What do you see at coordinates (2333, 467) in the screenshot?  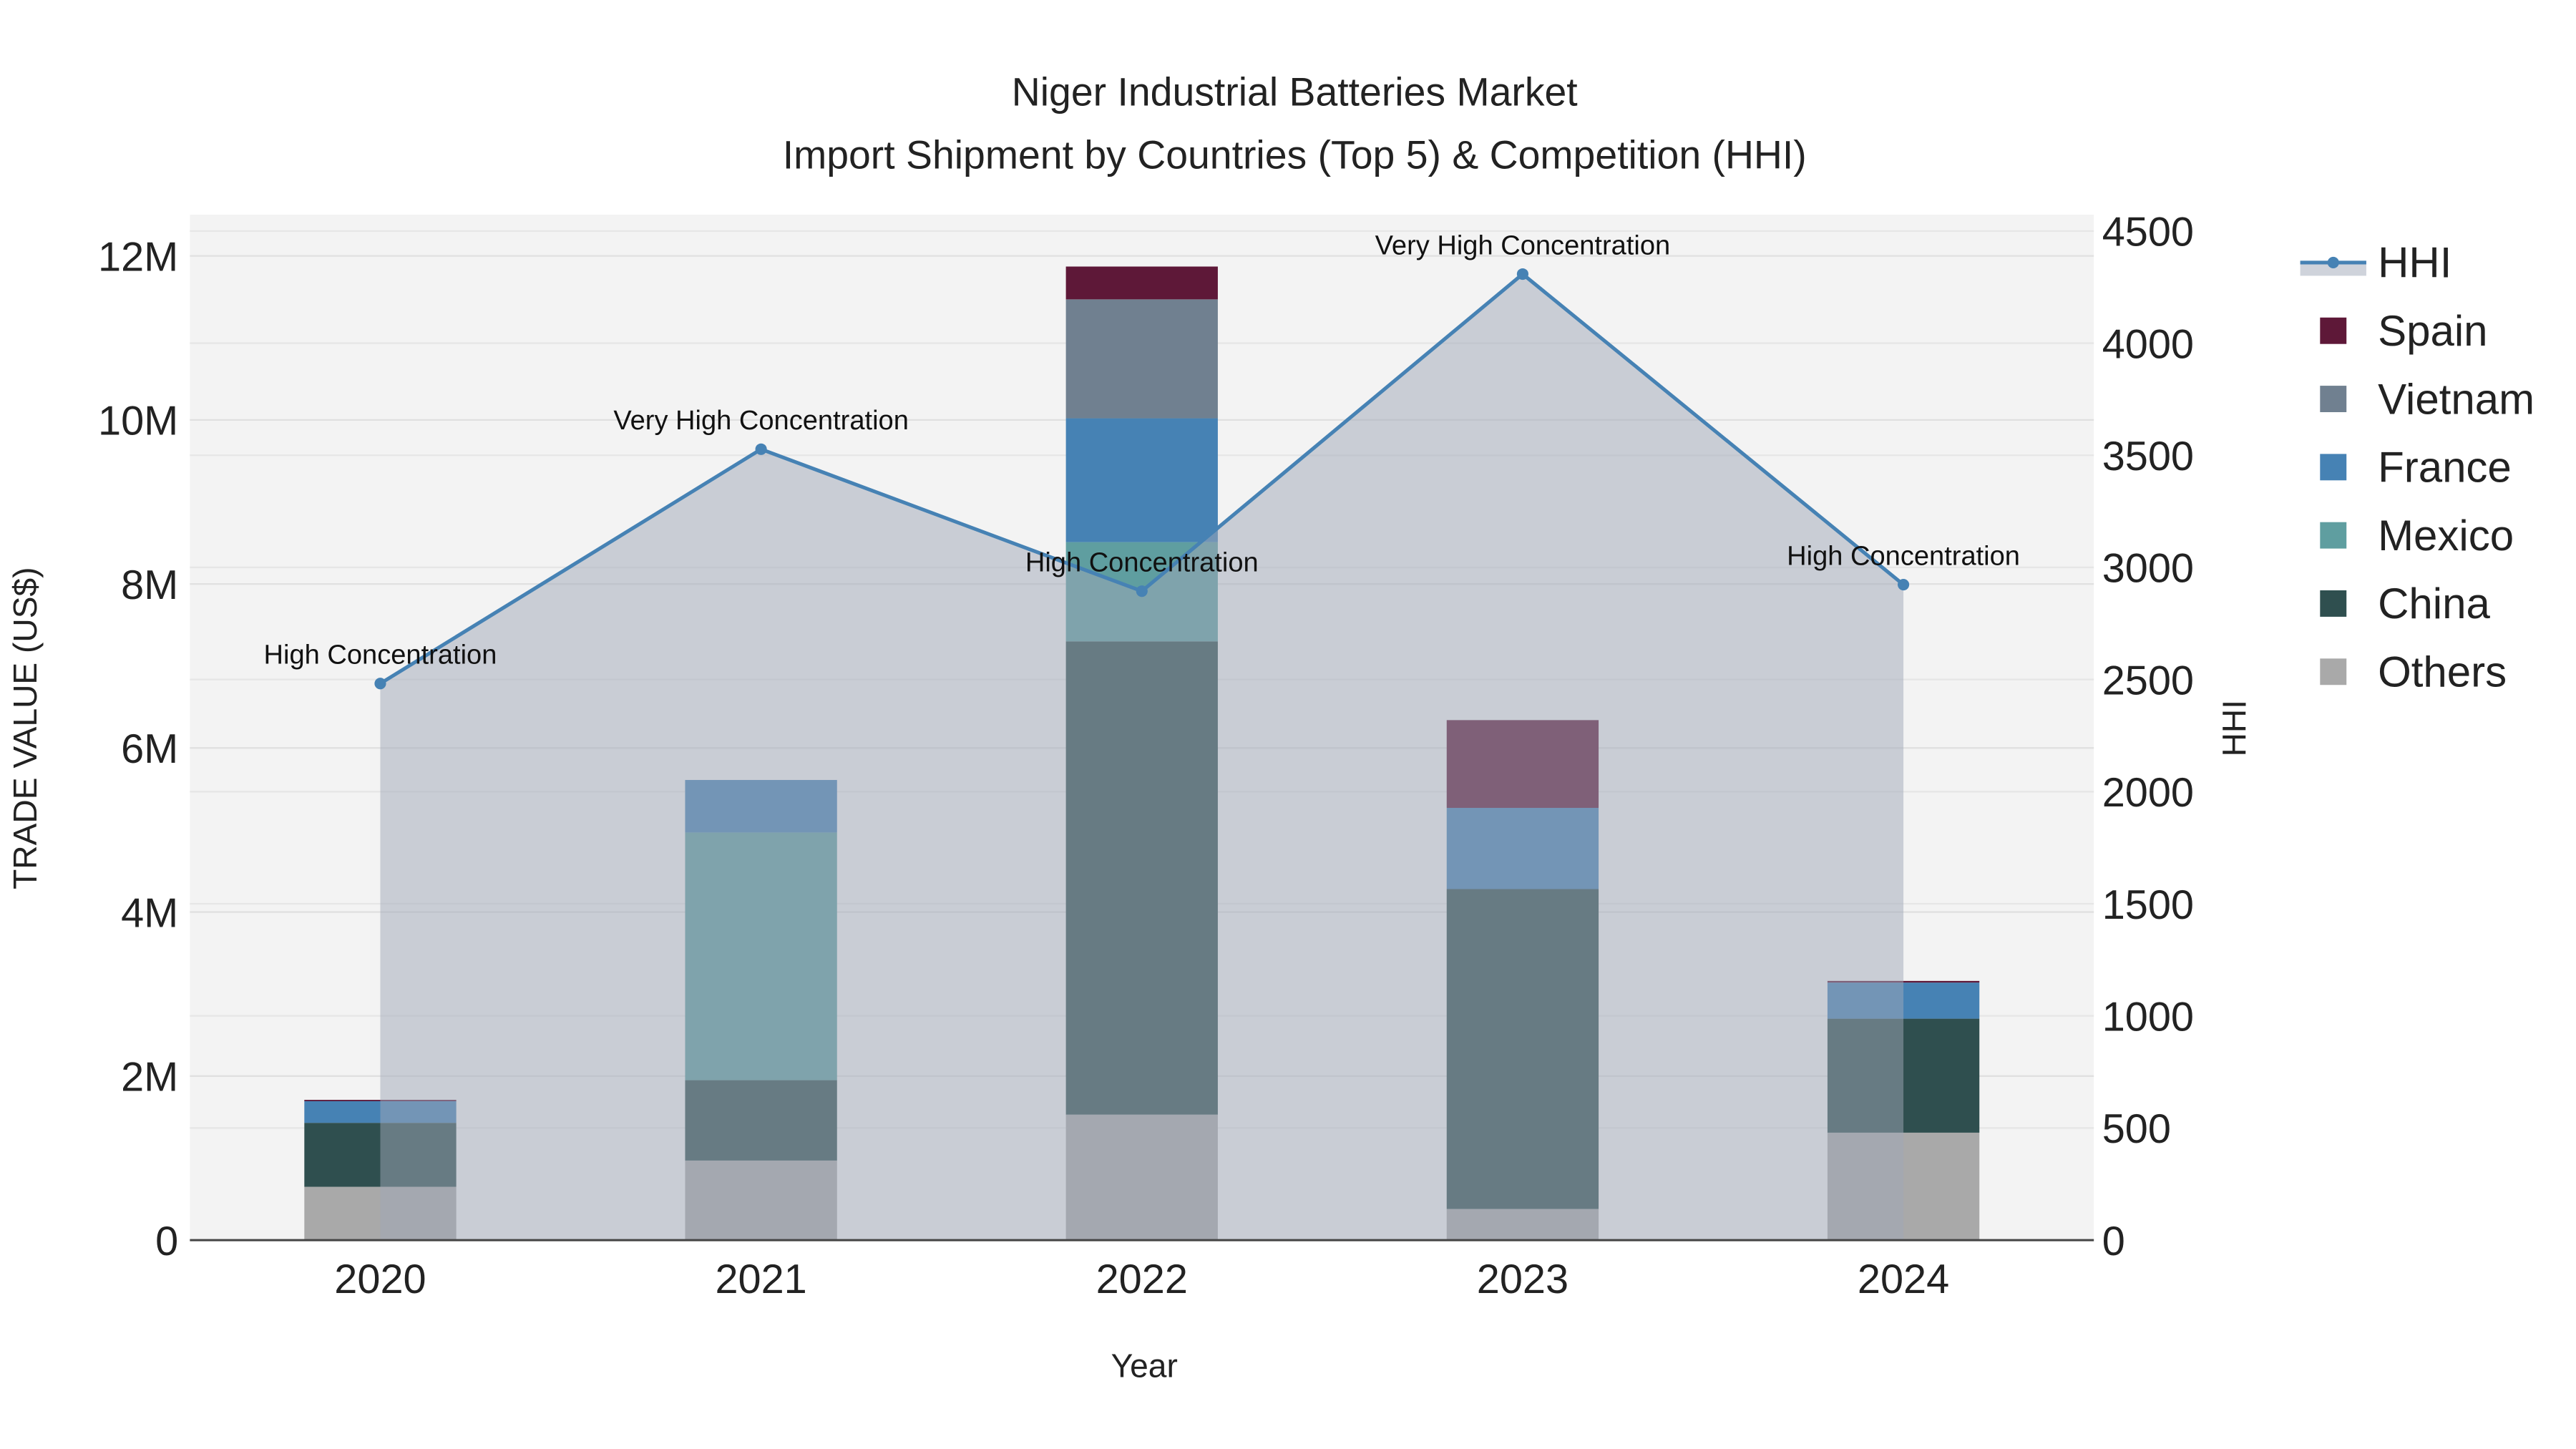 I see `legend-swatch-france` at bounding box center [2333, 467].